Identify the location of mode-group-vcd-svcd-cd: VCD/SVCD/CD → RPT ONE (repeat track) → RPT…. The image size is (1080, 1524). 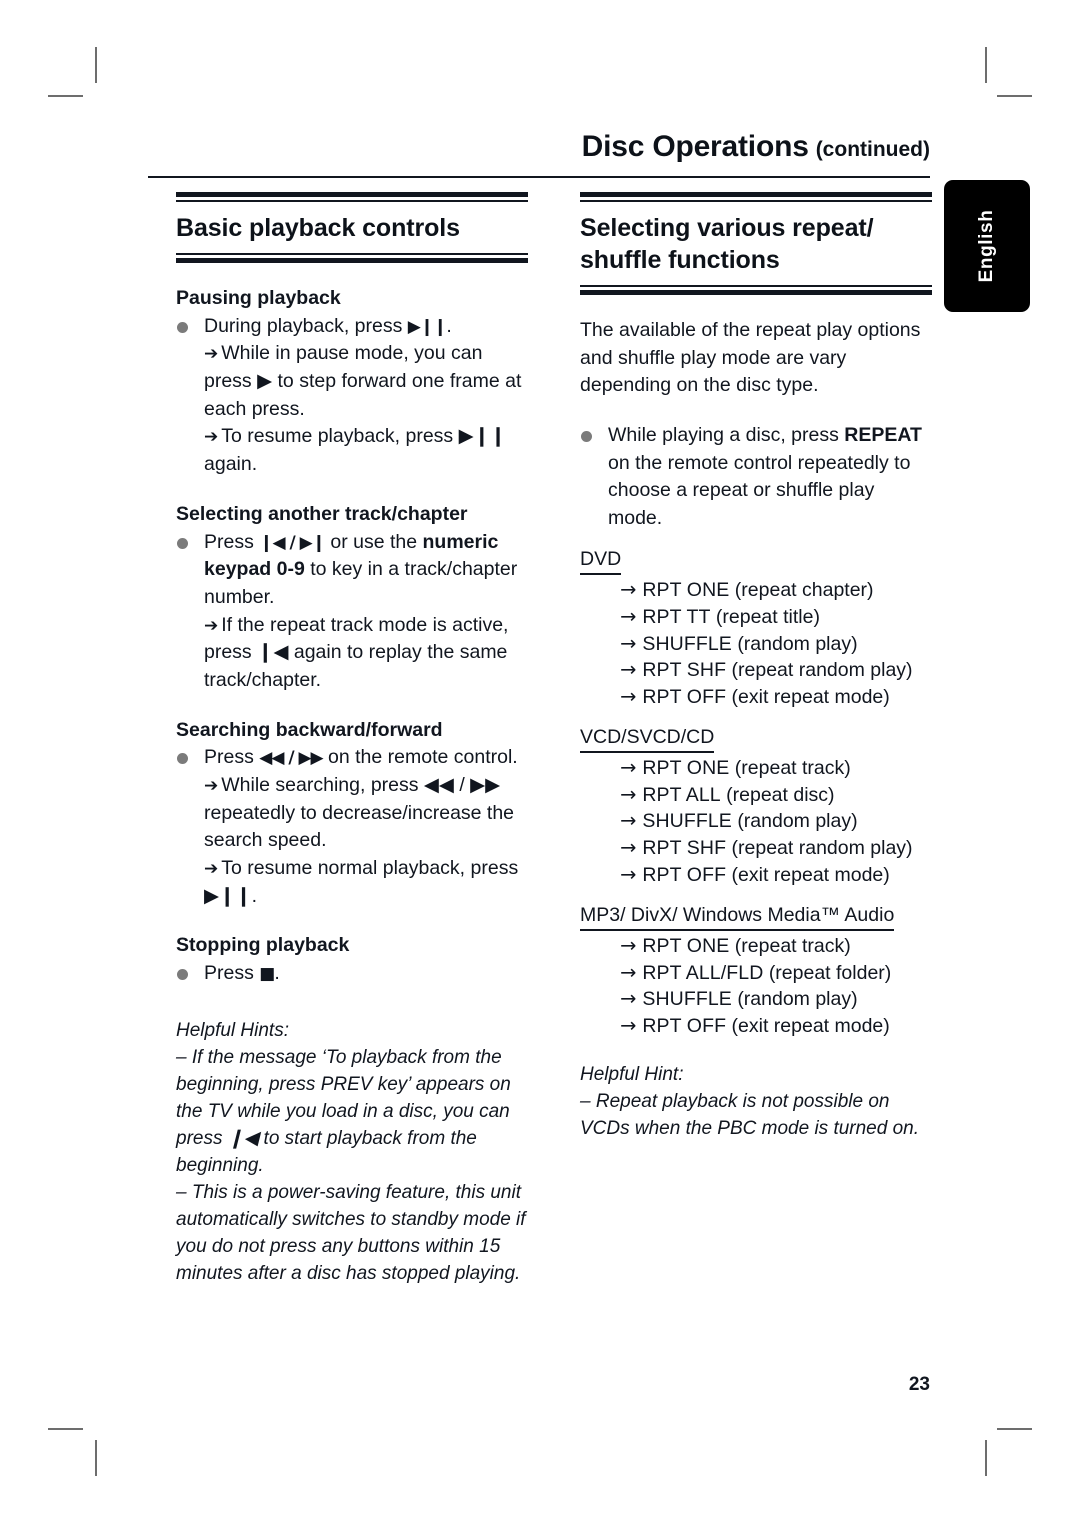
(756, 807).